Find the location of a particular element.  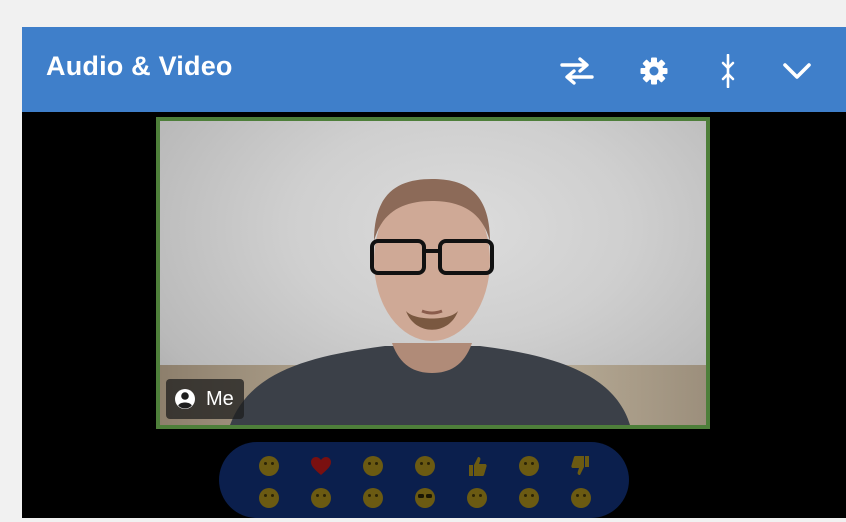

collapse-button is located at coordinates (797, 71).